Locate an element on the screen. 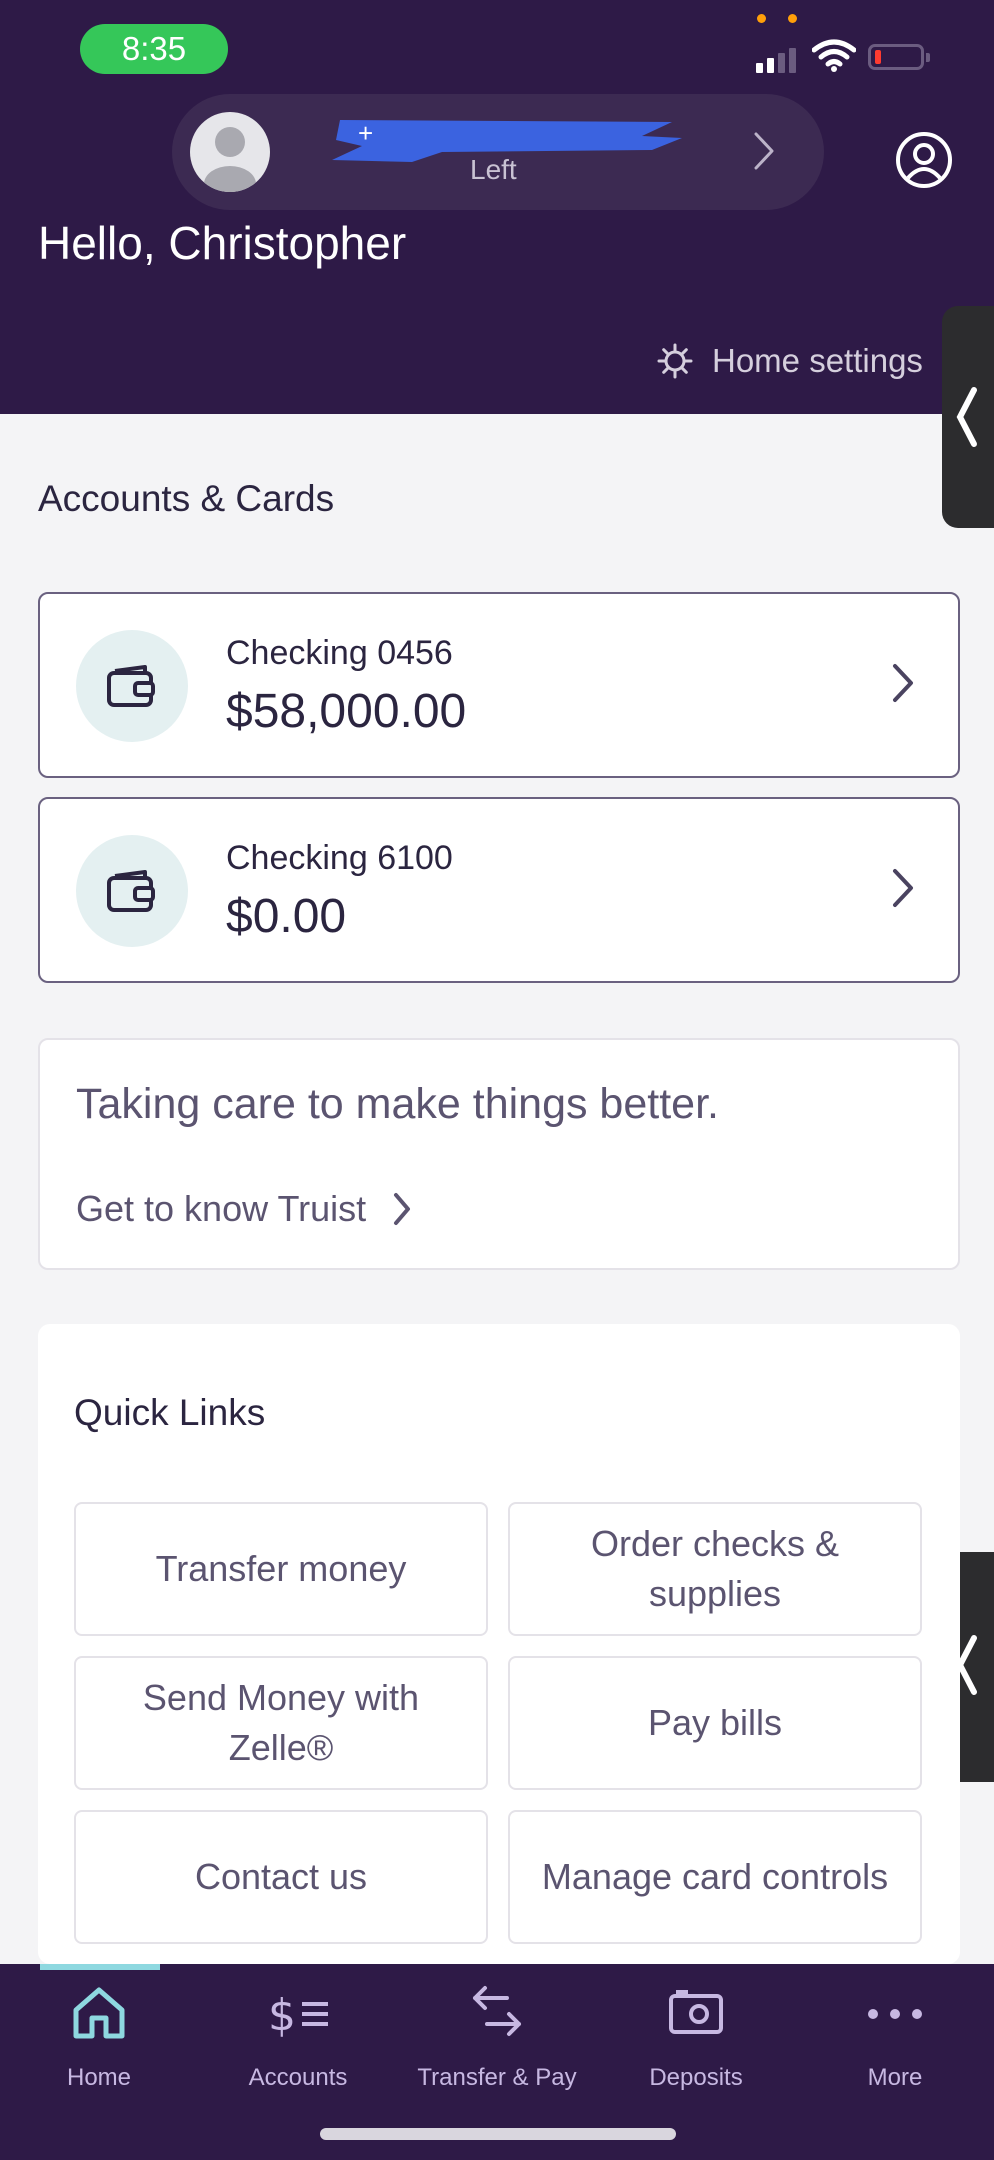  tab-label: More is located at coordinates (895, 2077).